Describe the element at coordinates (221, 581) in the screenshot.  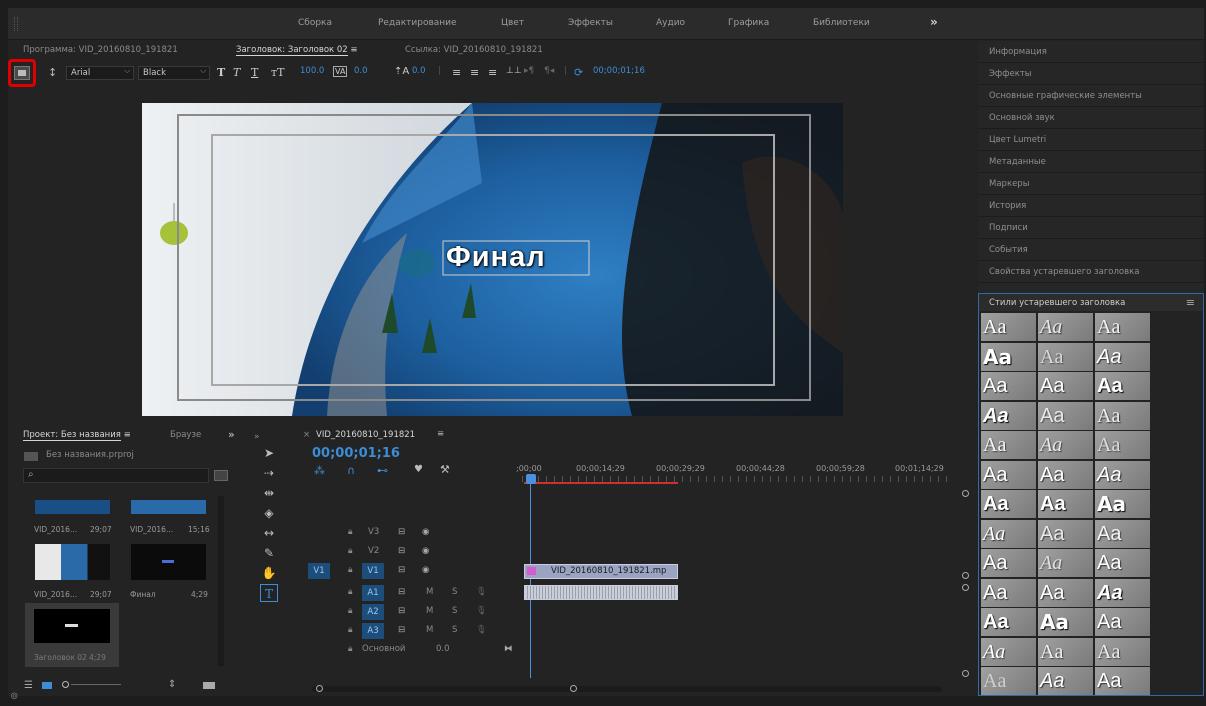
I see `project-scrollbar` at that location.